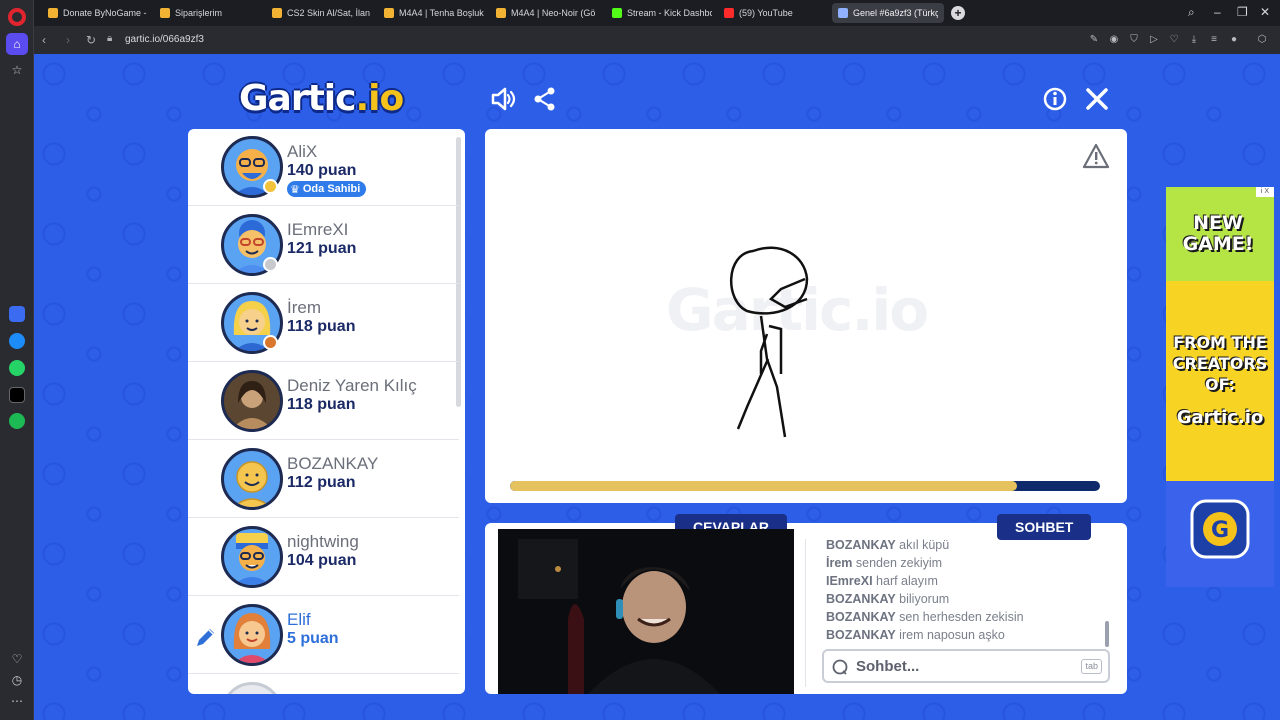  I want to click on player-score: 104 puan, so click(322, 560).